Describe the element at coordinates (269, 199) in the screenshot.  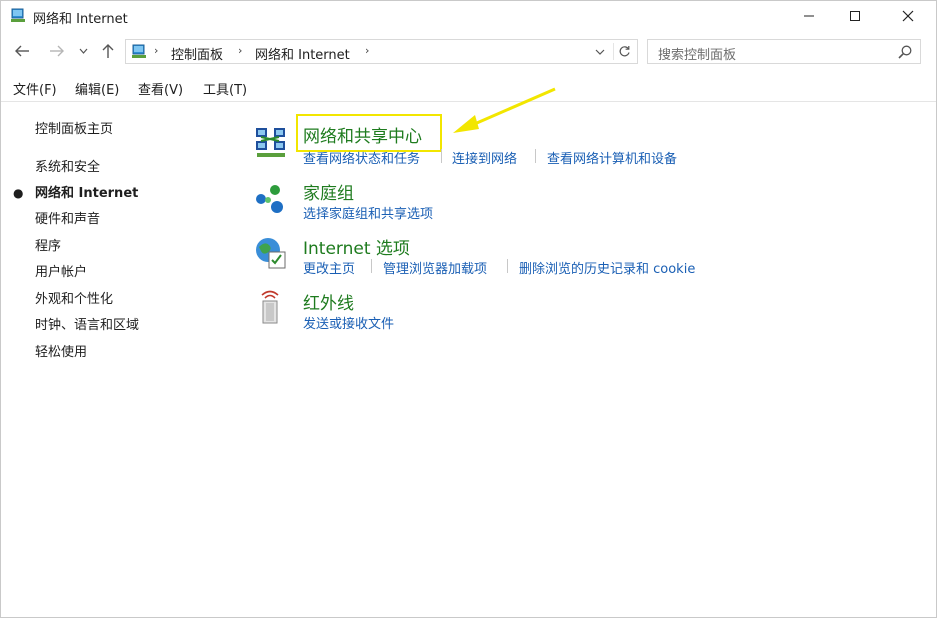
I see `homegroup-icon` at that location.